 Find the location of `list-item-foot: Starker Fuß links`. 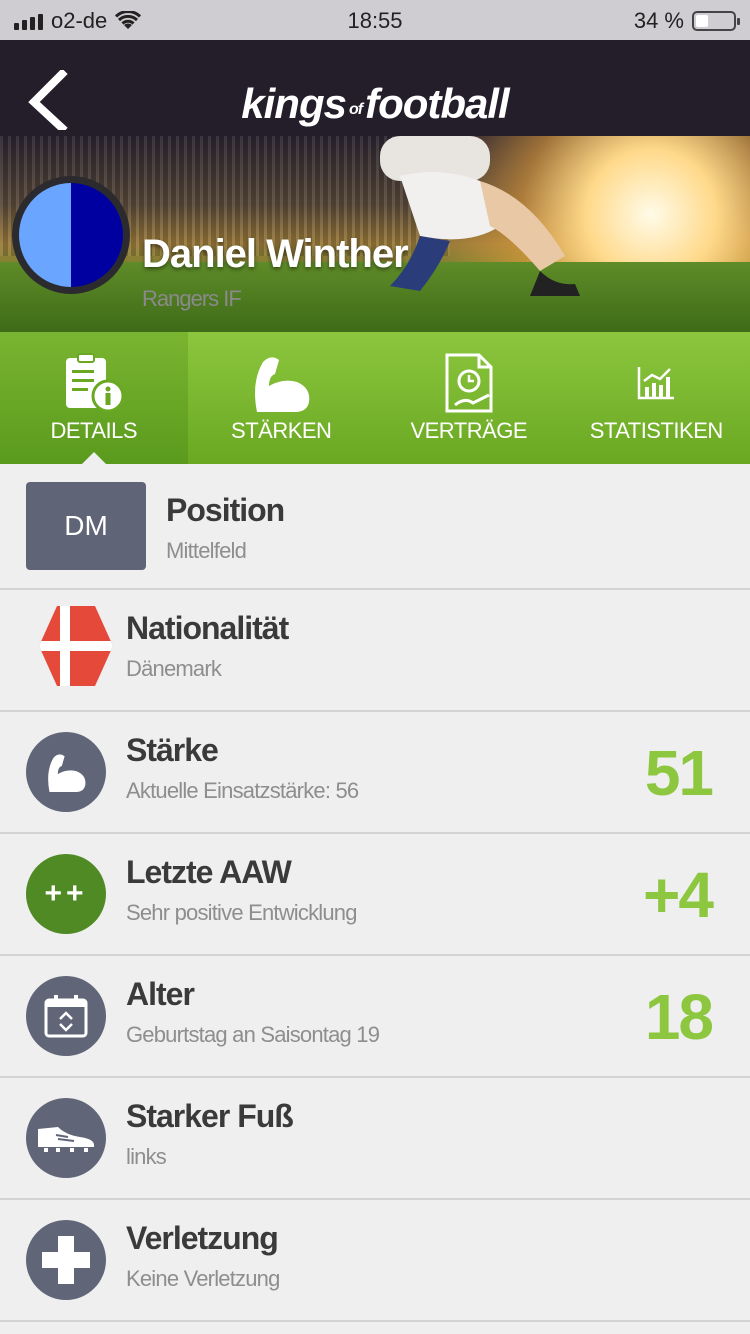

list-item-foot: Starker Fuß links is located at coordinates (375, 1139).